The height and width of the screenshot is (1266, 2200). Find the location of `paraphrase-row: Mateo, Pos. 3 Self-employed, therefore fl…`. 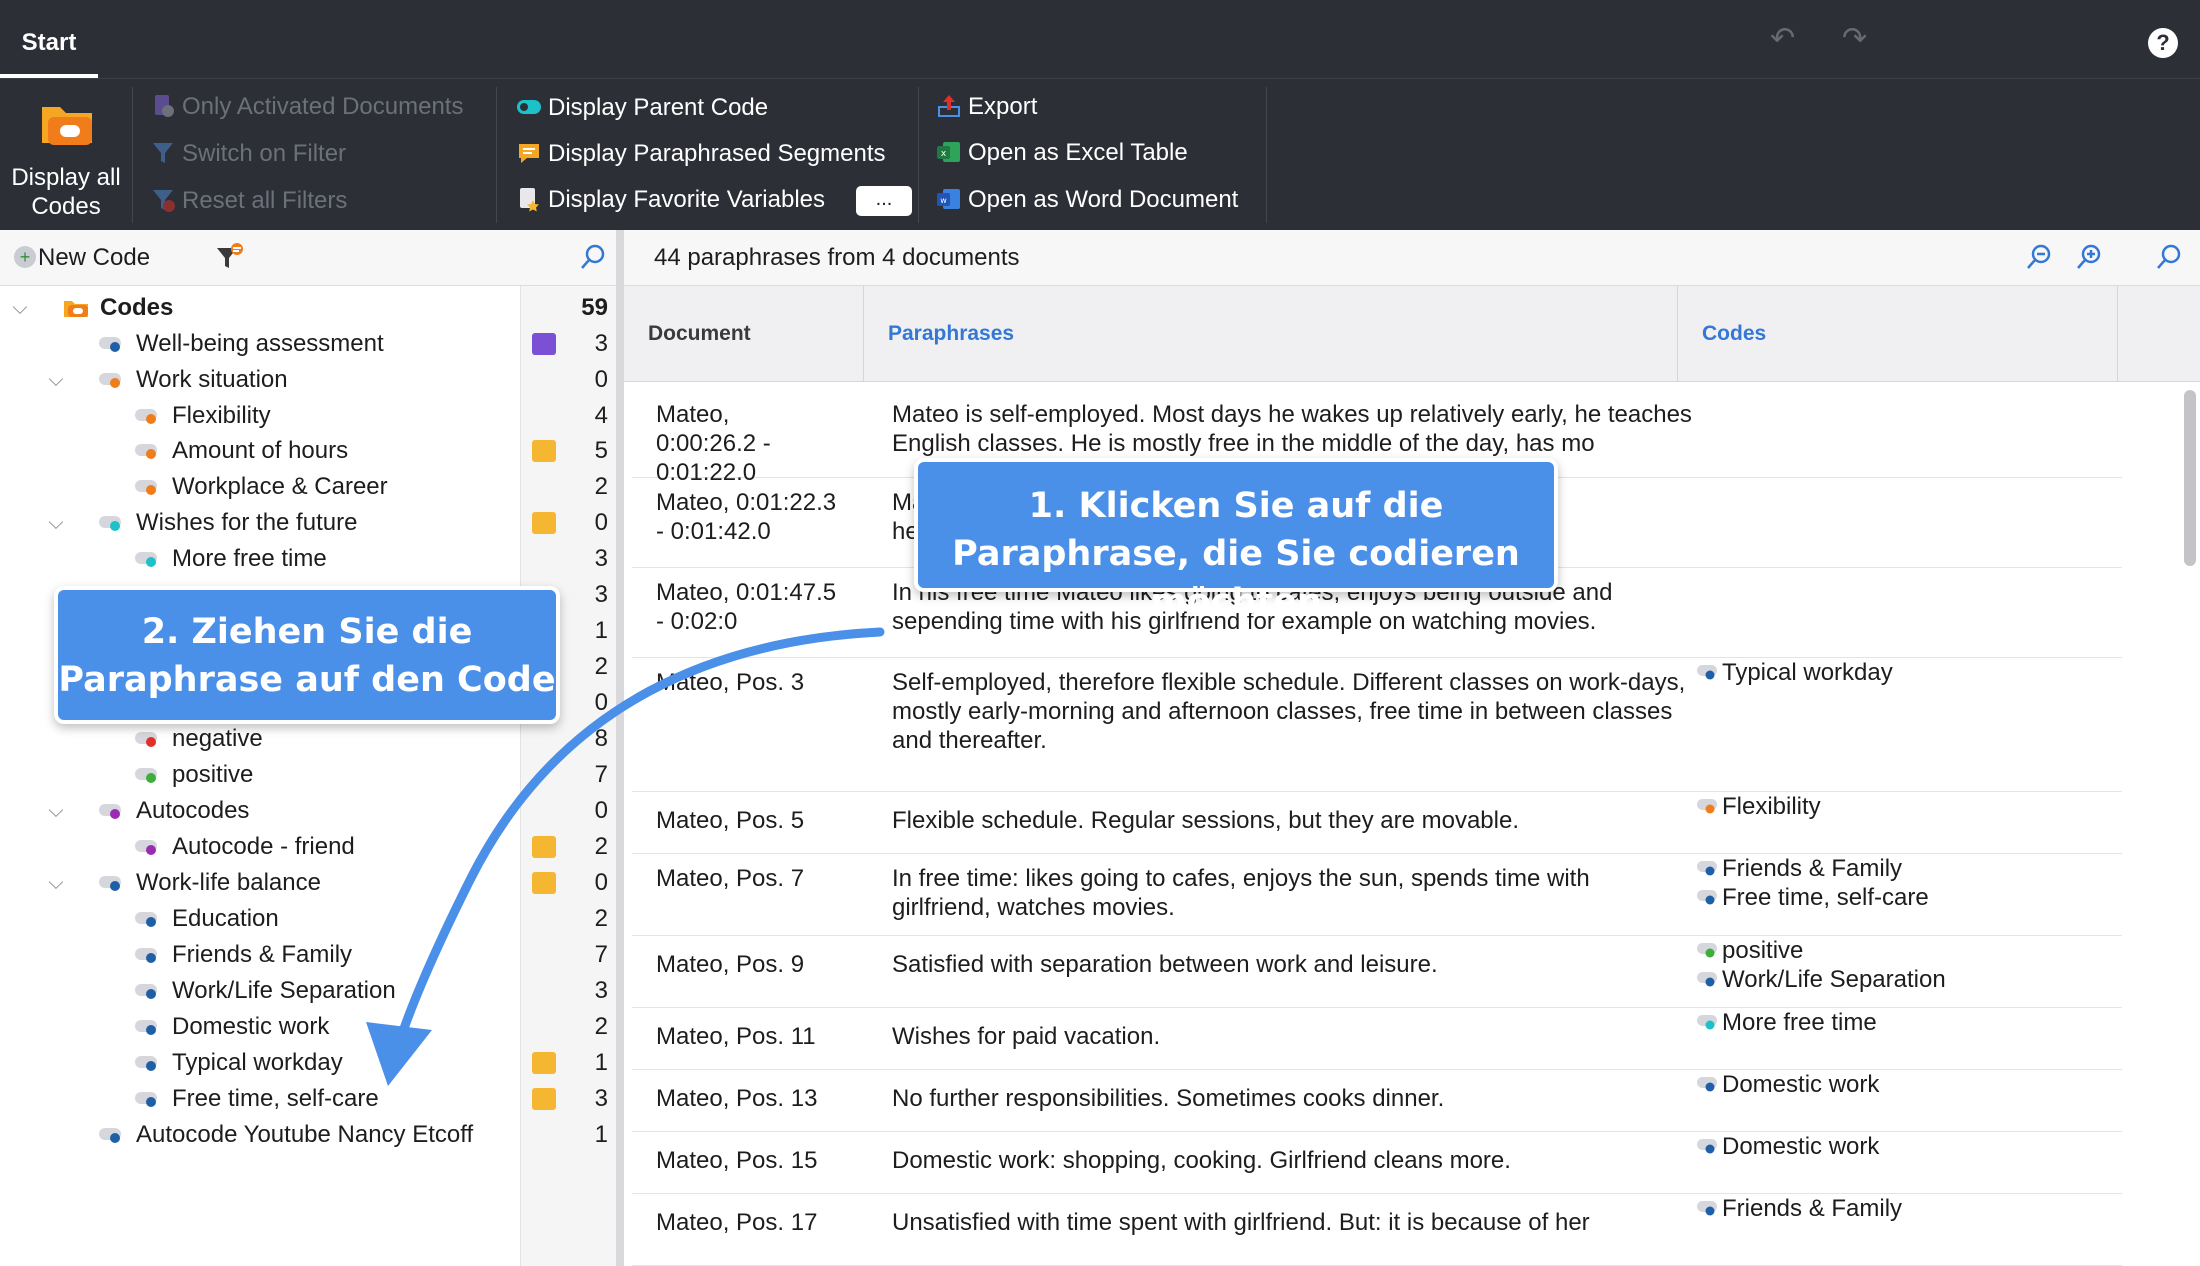

paraphrase-row: Mateo, Pos. 3 Self-employed, therefore fl… is located at coordinates (1377, 725).